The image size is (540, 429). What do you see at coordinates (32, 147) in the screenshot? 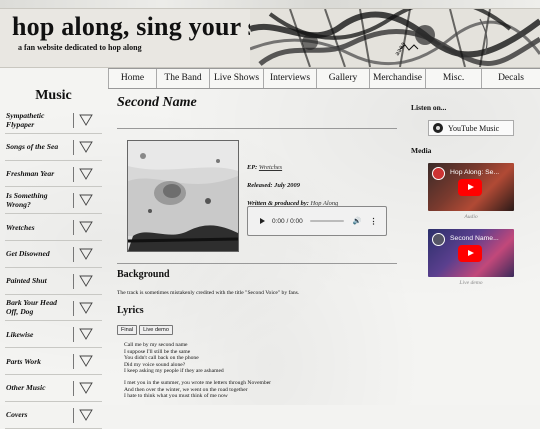
I see `sidebar-item-label: Songs of the Sea` at bounding box center [32, 147].